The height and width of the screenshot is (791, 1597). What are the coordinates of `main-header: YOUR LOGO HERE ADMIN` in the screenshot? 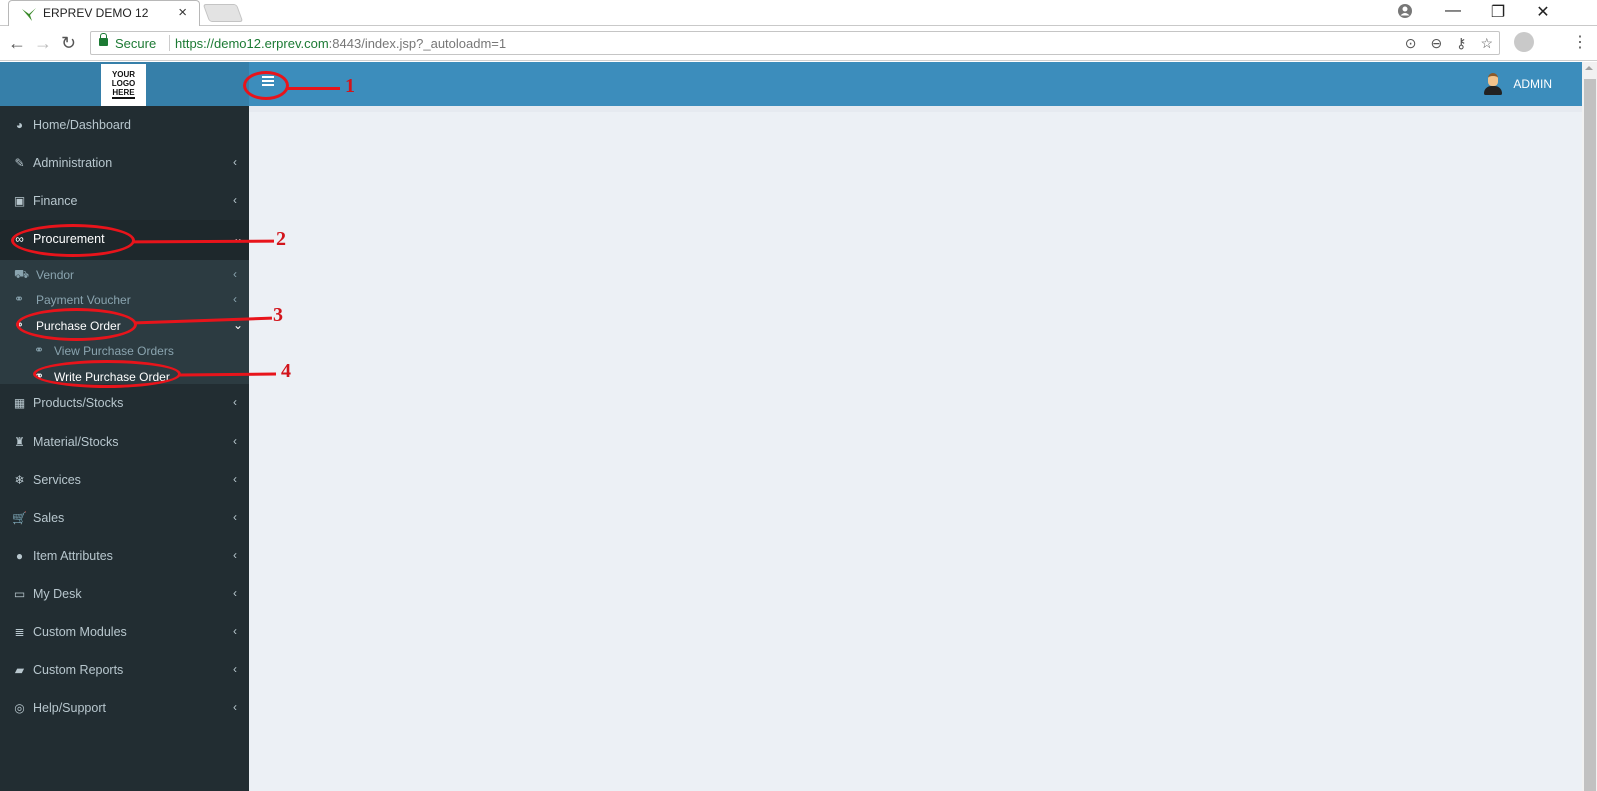 It's located at (791, 84).